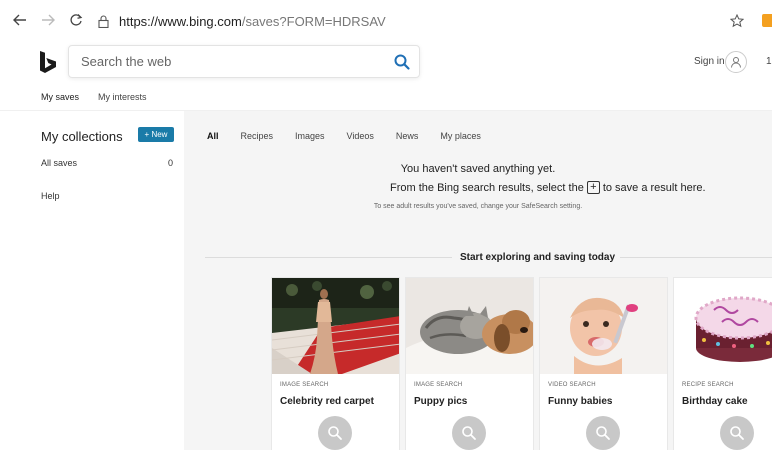 The height and width of the screenshot is (450, 772). What do you see at coordinates (538, 257) in the screenshot?
I see `explore-title: Start exploring and saving today` at bounding box center [538, 257].